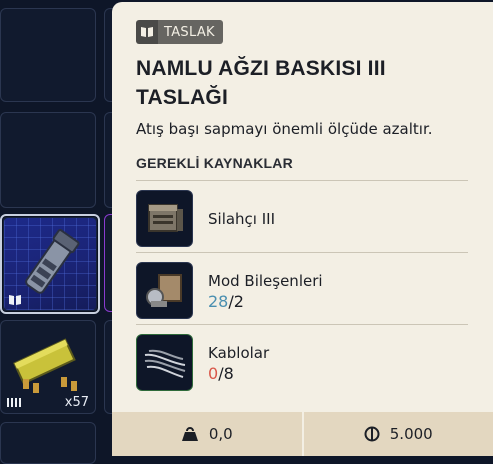 This screenshot has width=493, height=464. Describe the element at coordinates (372, 434) in the screenshot. I see `coin-icon` at that location.